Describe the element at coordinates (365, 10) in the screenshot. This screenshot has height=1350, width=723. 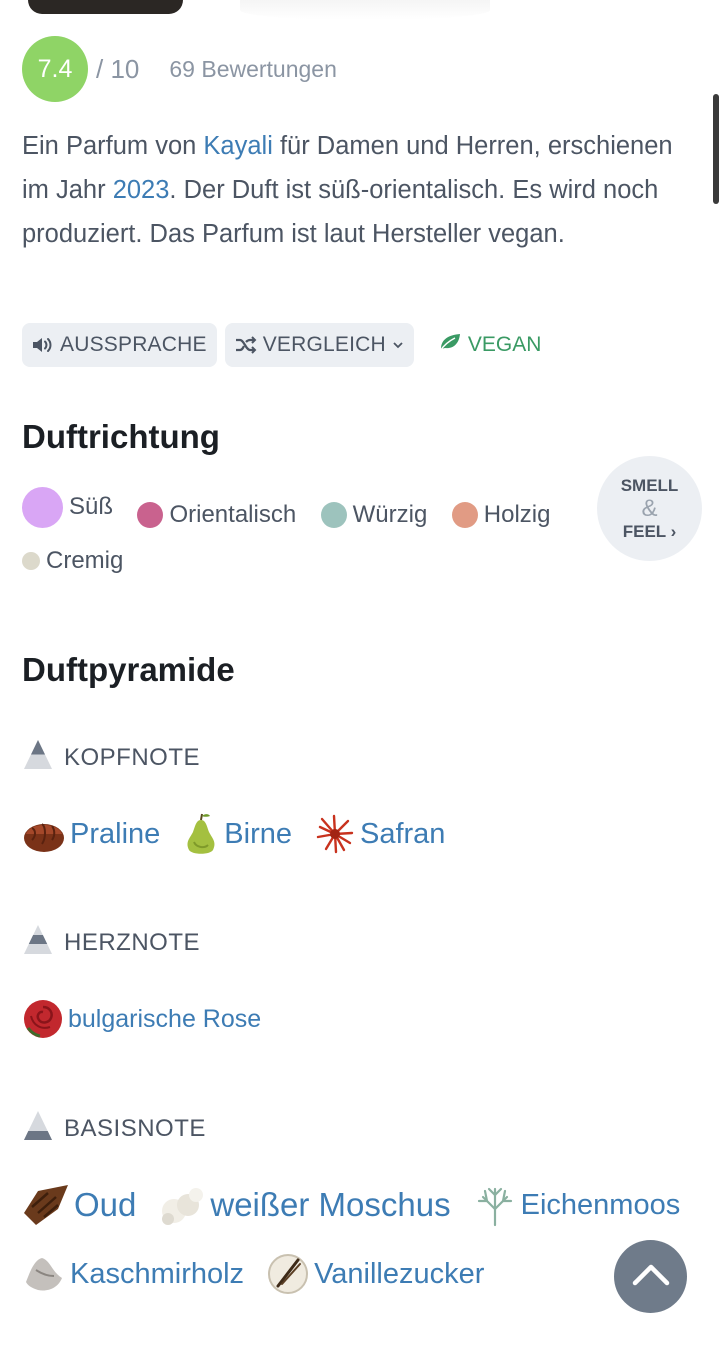
I see `image-shadow` at that location.